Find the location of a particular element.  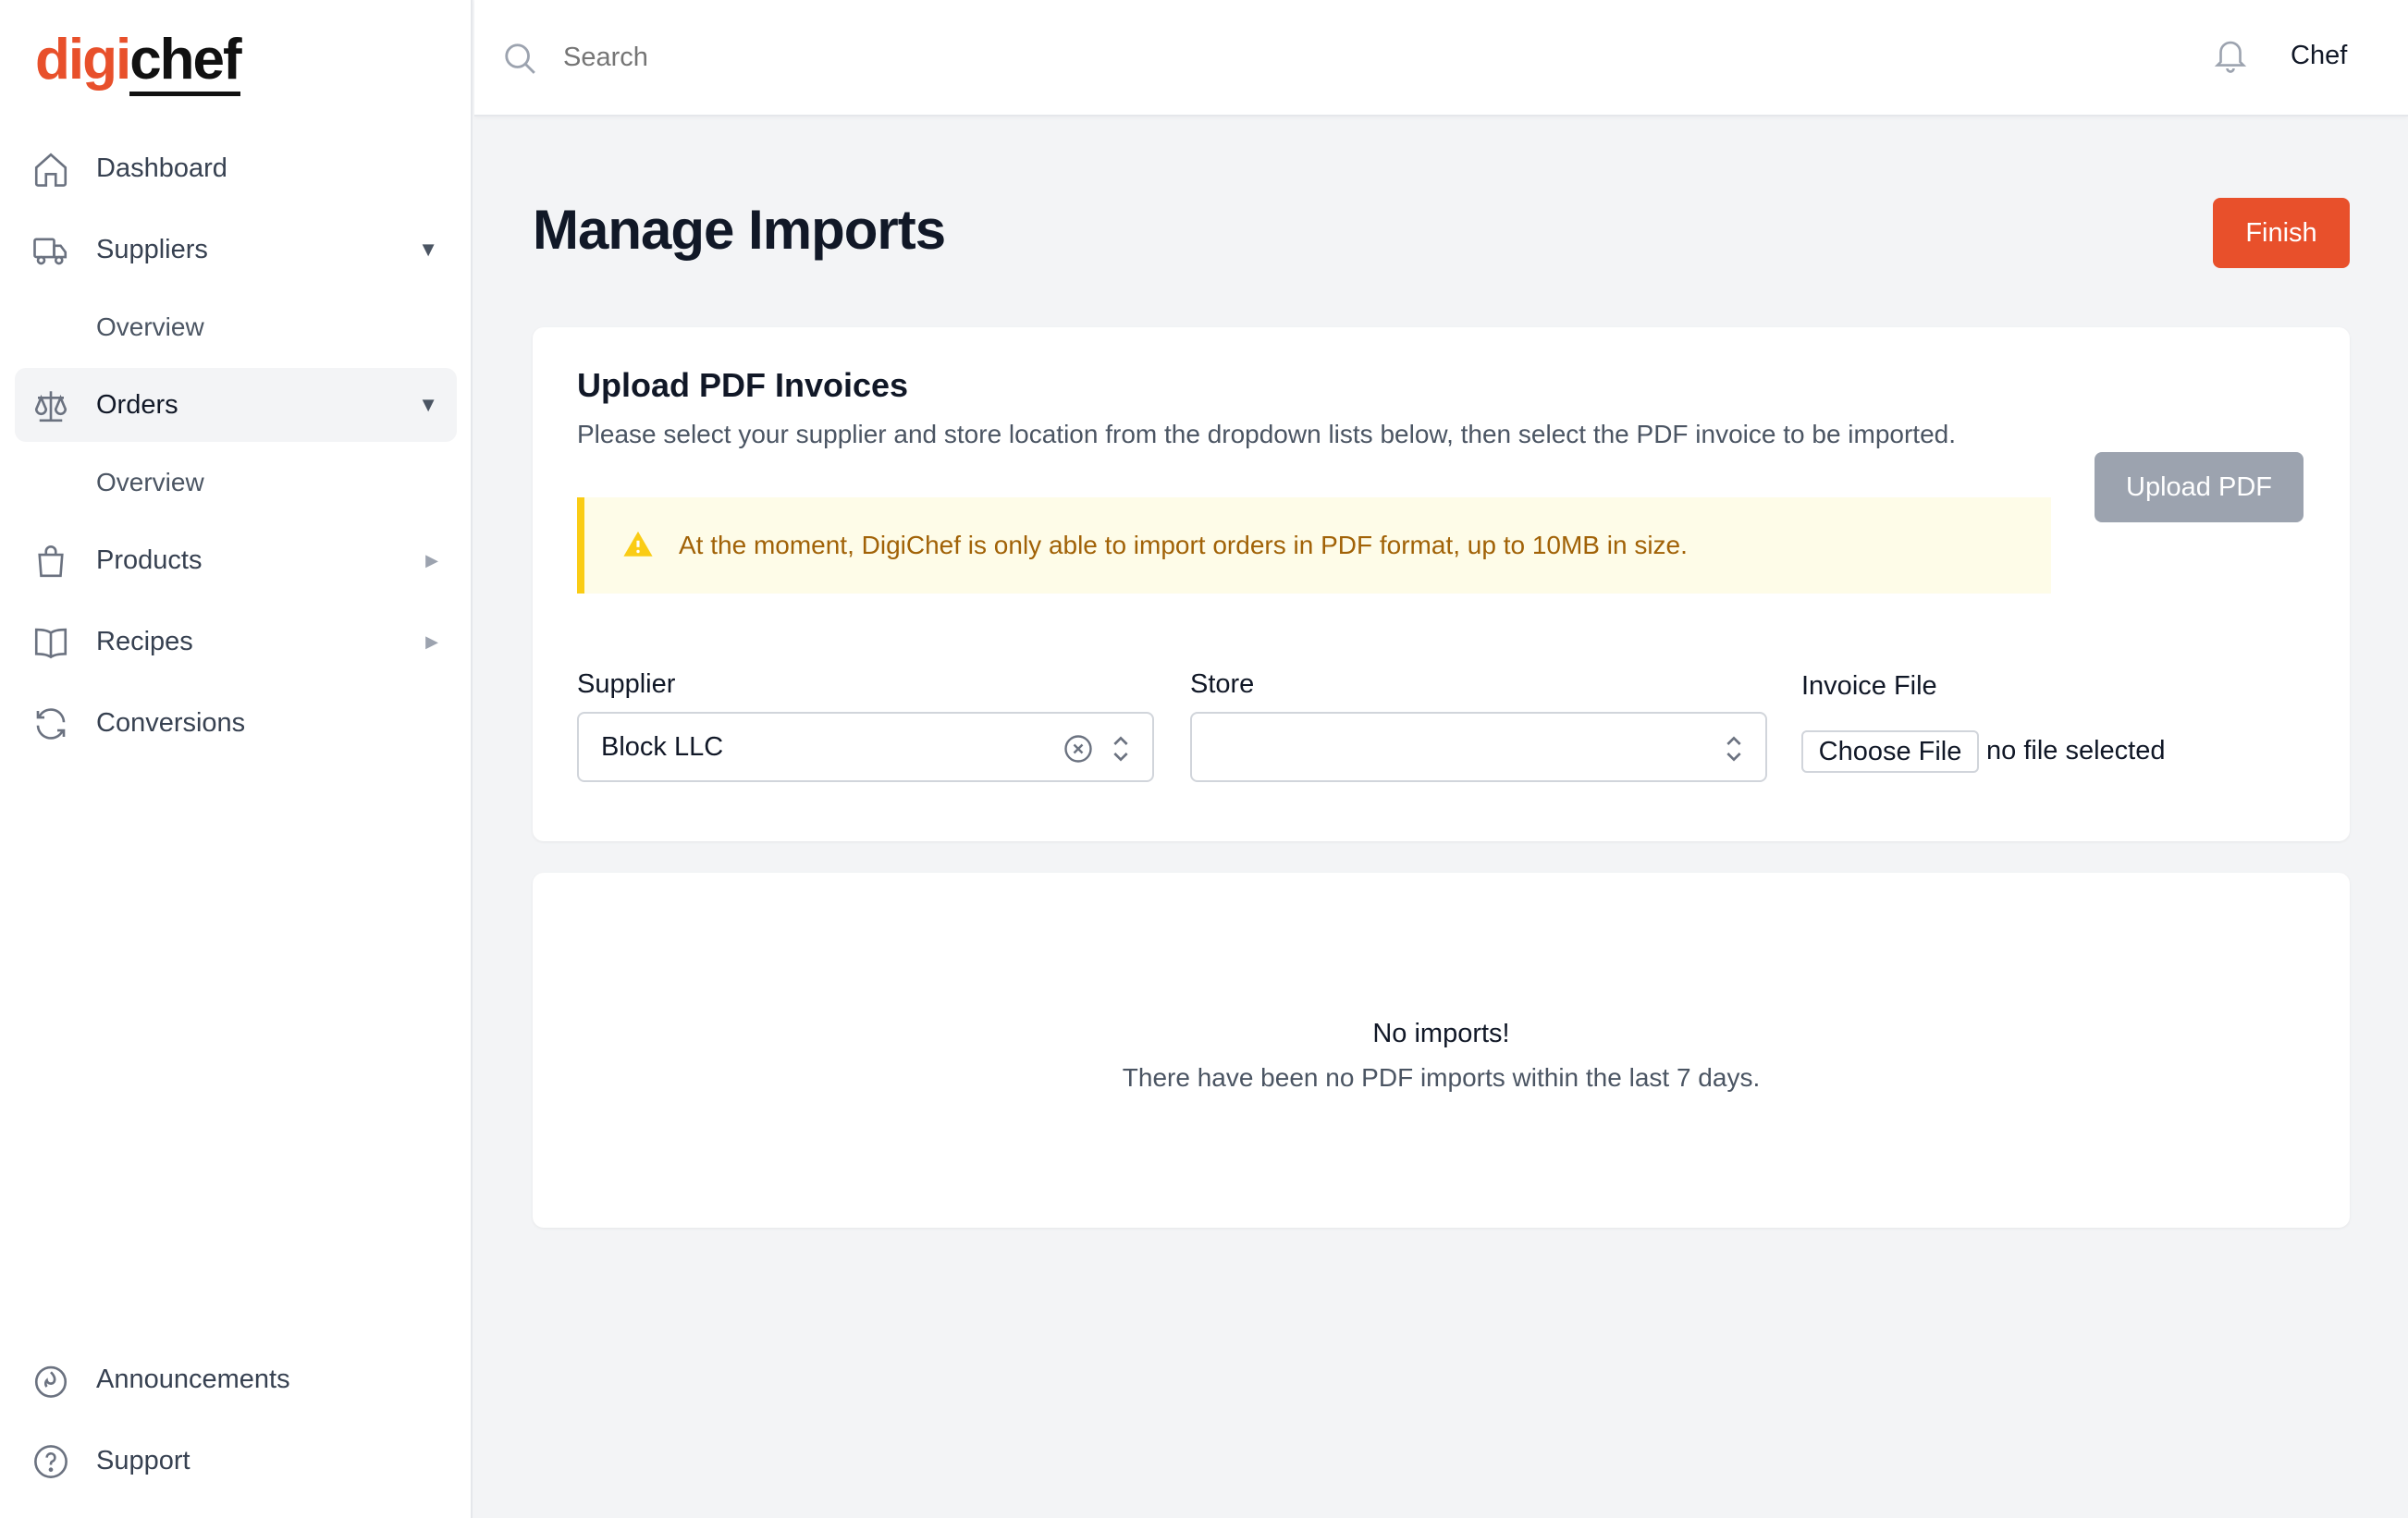

flame-icon is located at coordinates (51, 1381).